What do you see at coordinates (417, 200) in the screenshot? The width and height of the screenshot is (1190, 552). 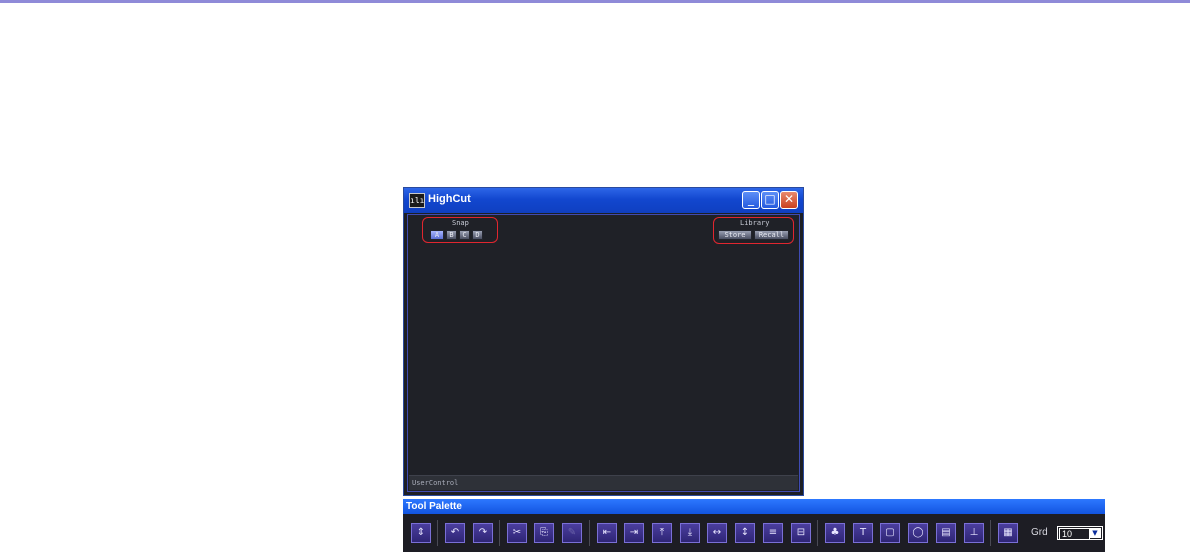 I see `waveform-app-icon: ılı` at bounding box center [417, 200].